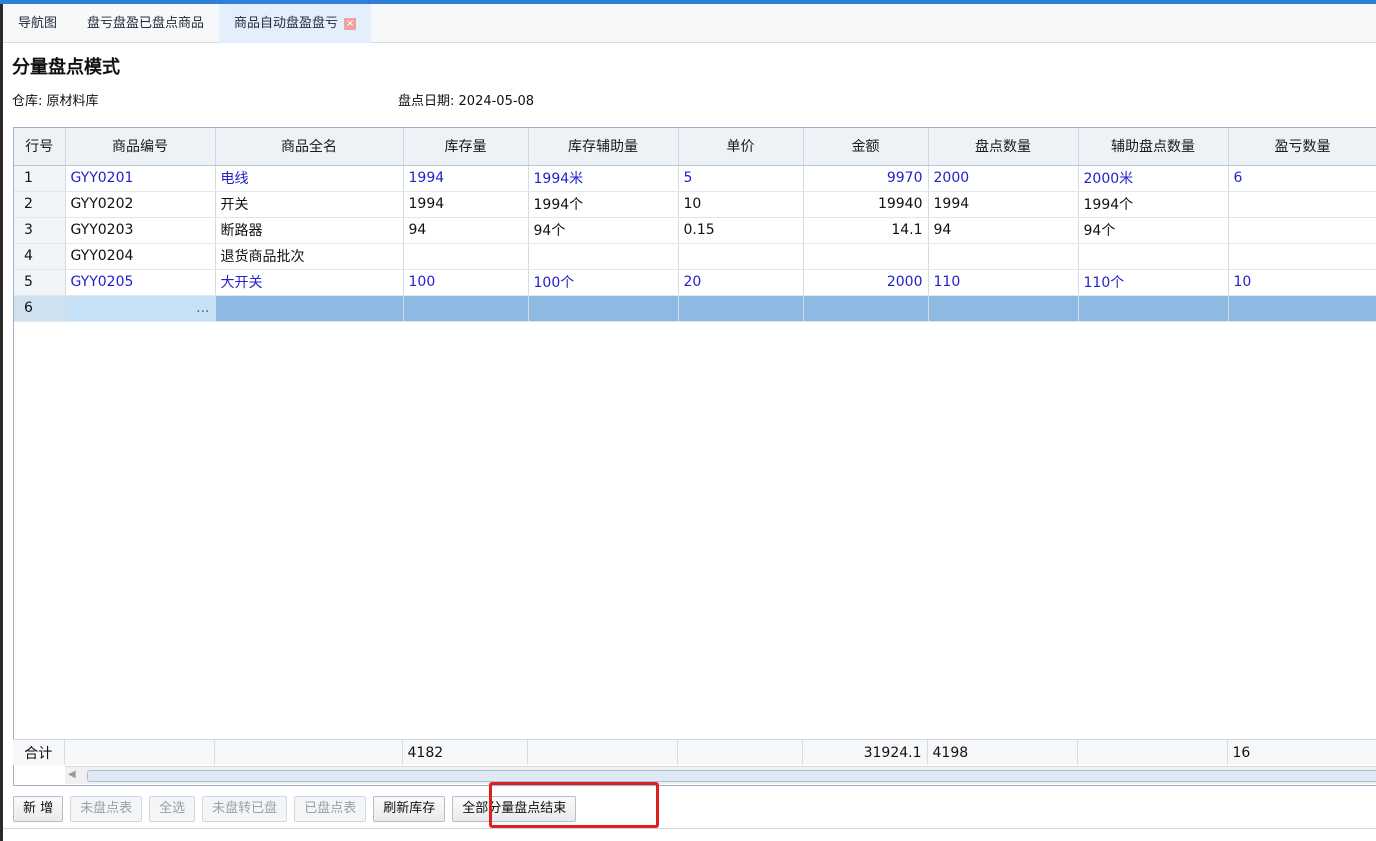  I want to click on scrollbar-thumb, so click(731, 776).